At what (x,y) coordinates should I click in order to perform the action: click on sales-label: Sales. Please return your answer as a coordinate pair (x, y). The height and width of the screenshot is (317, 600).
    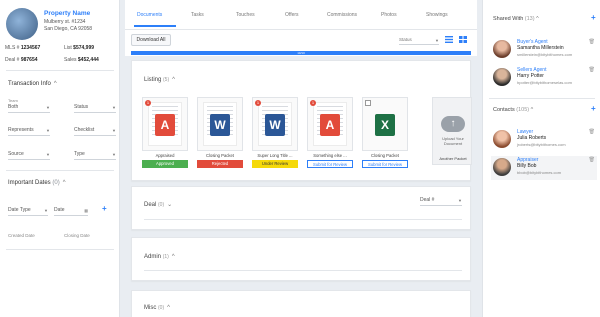
    Looking at the image, I should click on (70, 60).